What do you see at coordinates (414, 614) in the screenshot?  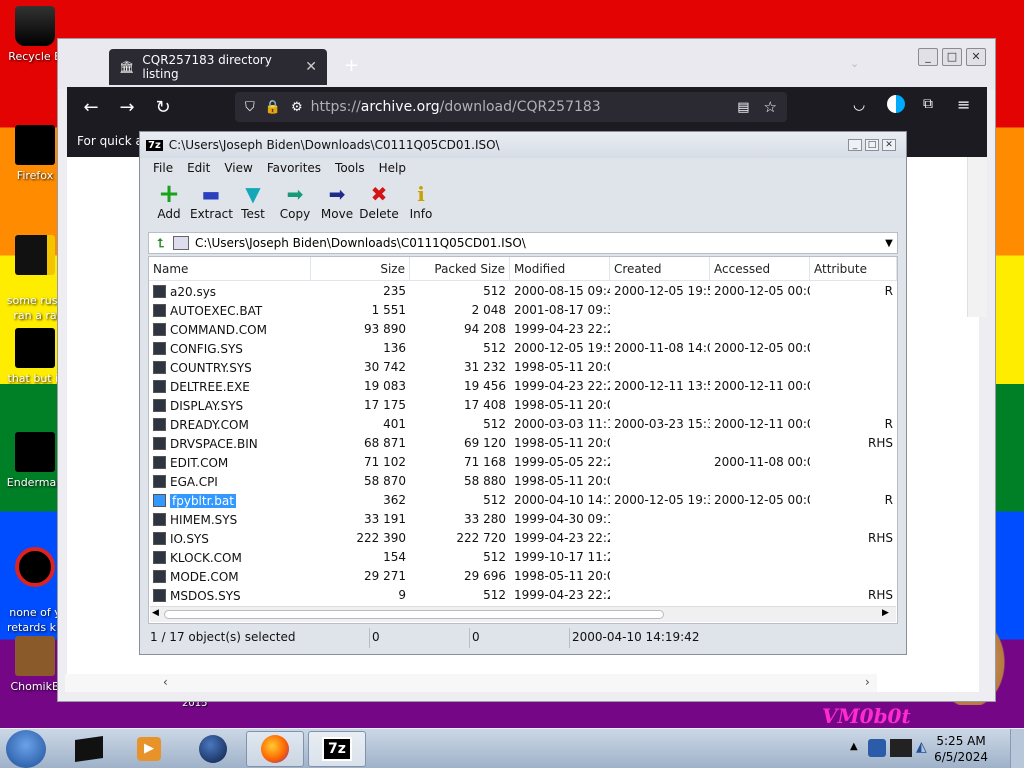 I see `scrollbar-thumb` at bounding box center [414, 614].